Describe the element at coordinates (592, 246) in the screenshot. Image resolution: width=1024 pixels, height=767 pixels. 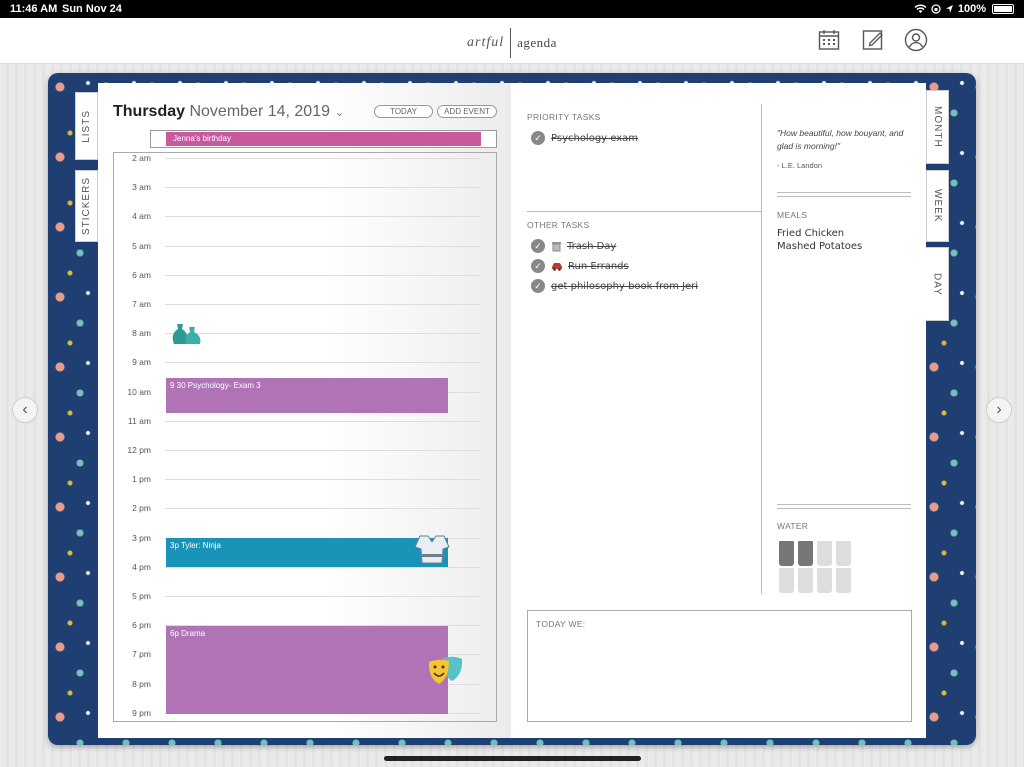
I see `task-text: Trash Day` at that location.